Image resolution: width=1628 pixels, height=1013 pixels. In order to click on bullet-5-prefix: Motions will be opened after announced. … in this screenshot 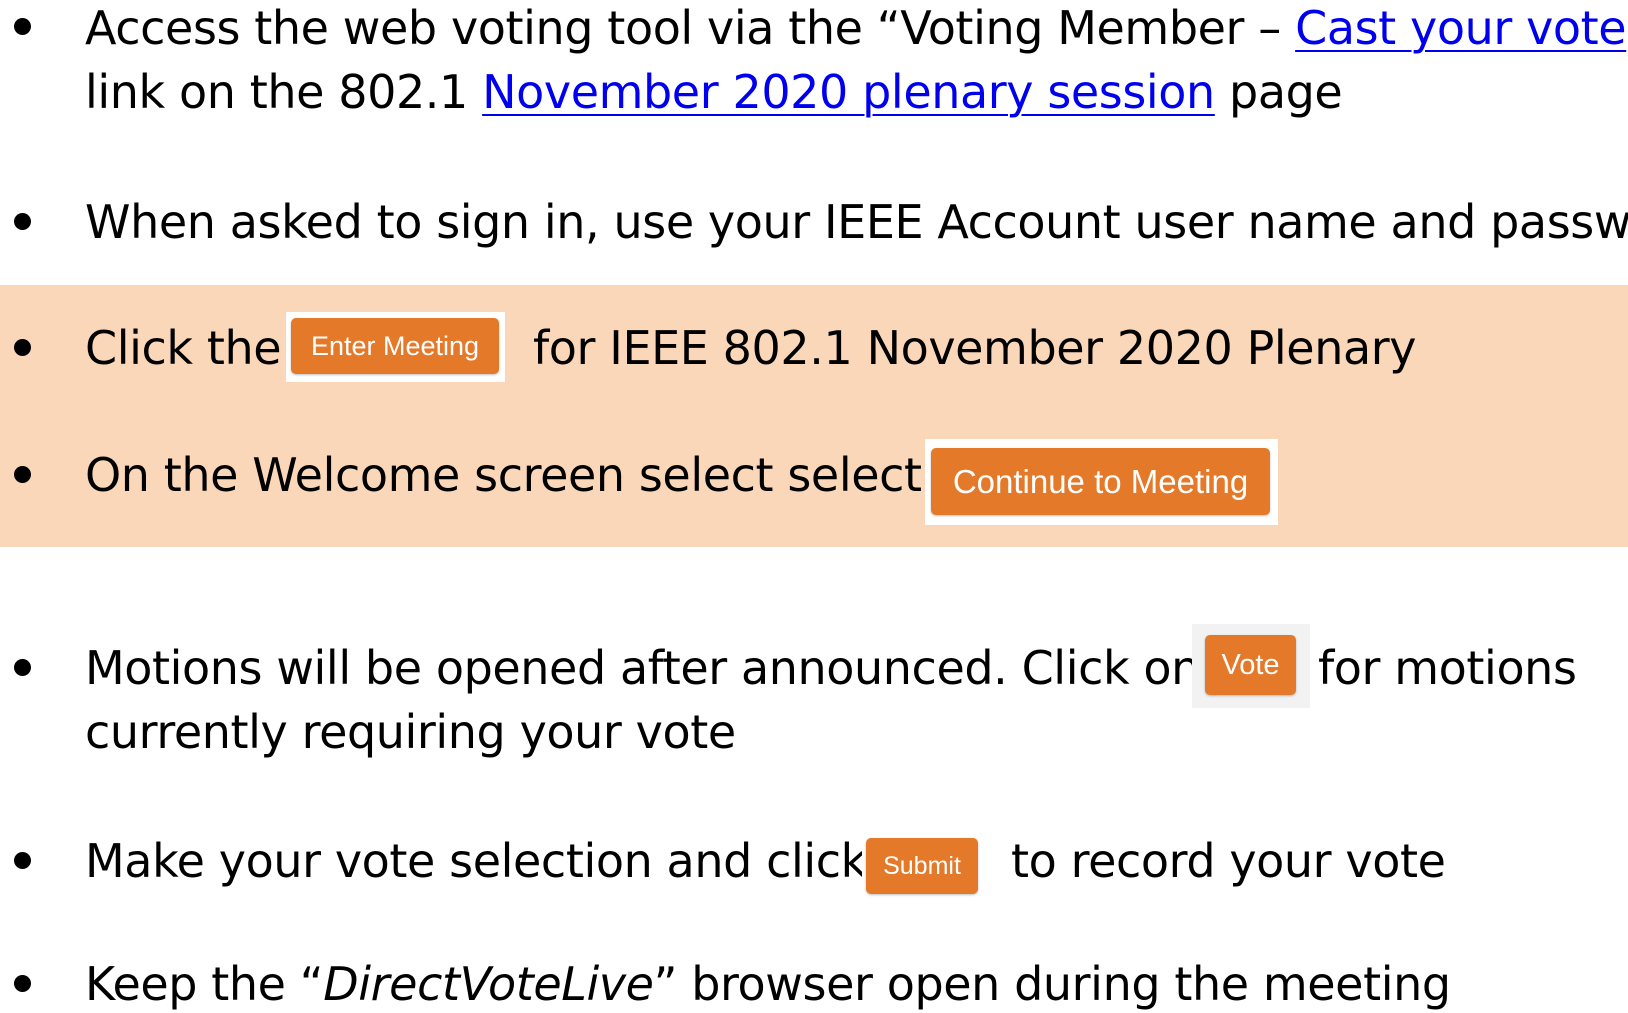, I will do `click(642, 668)`.